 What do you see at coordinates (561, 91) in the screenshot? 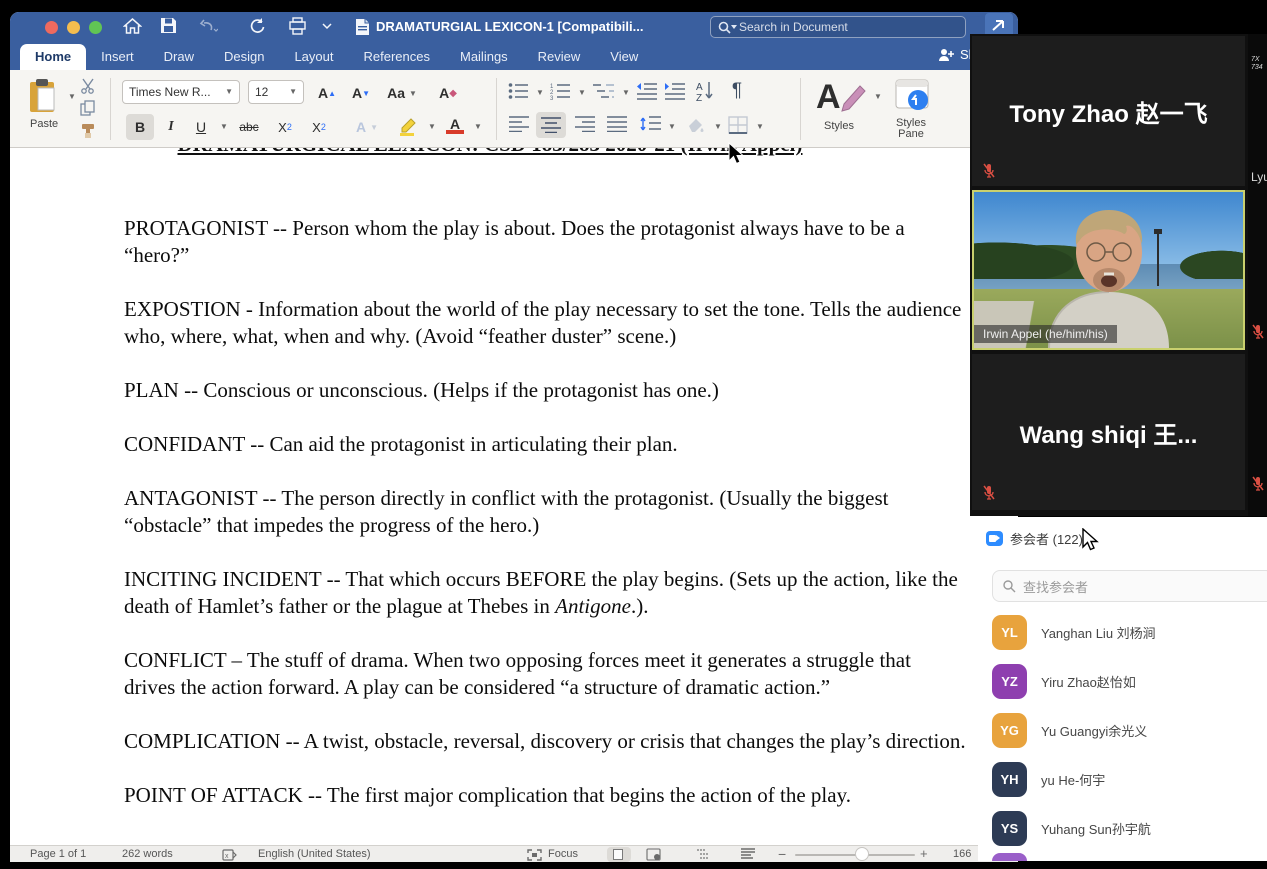
I see `numbered-list-button: 123` at bounding box center [561, 91].